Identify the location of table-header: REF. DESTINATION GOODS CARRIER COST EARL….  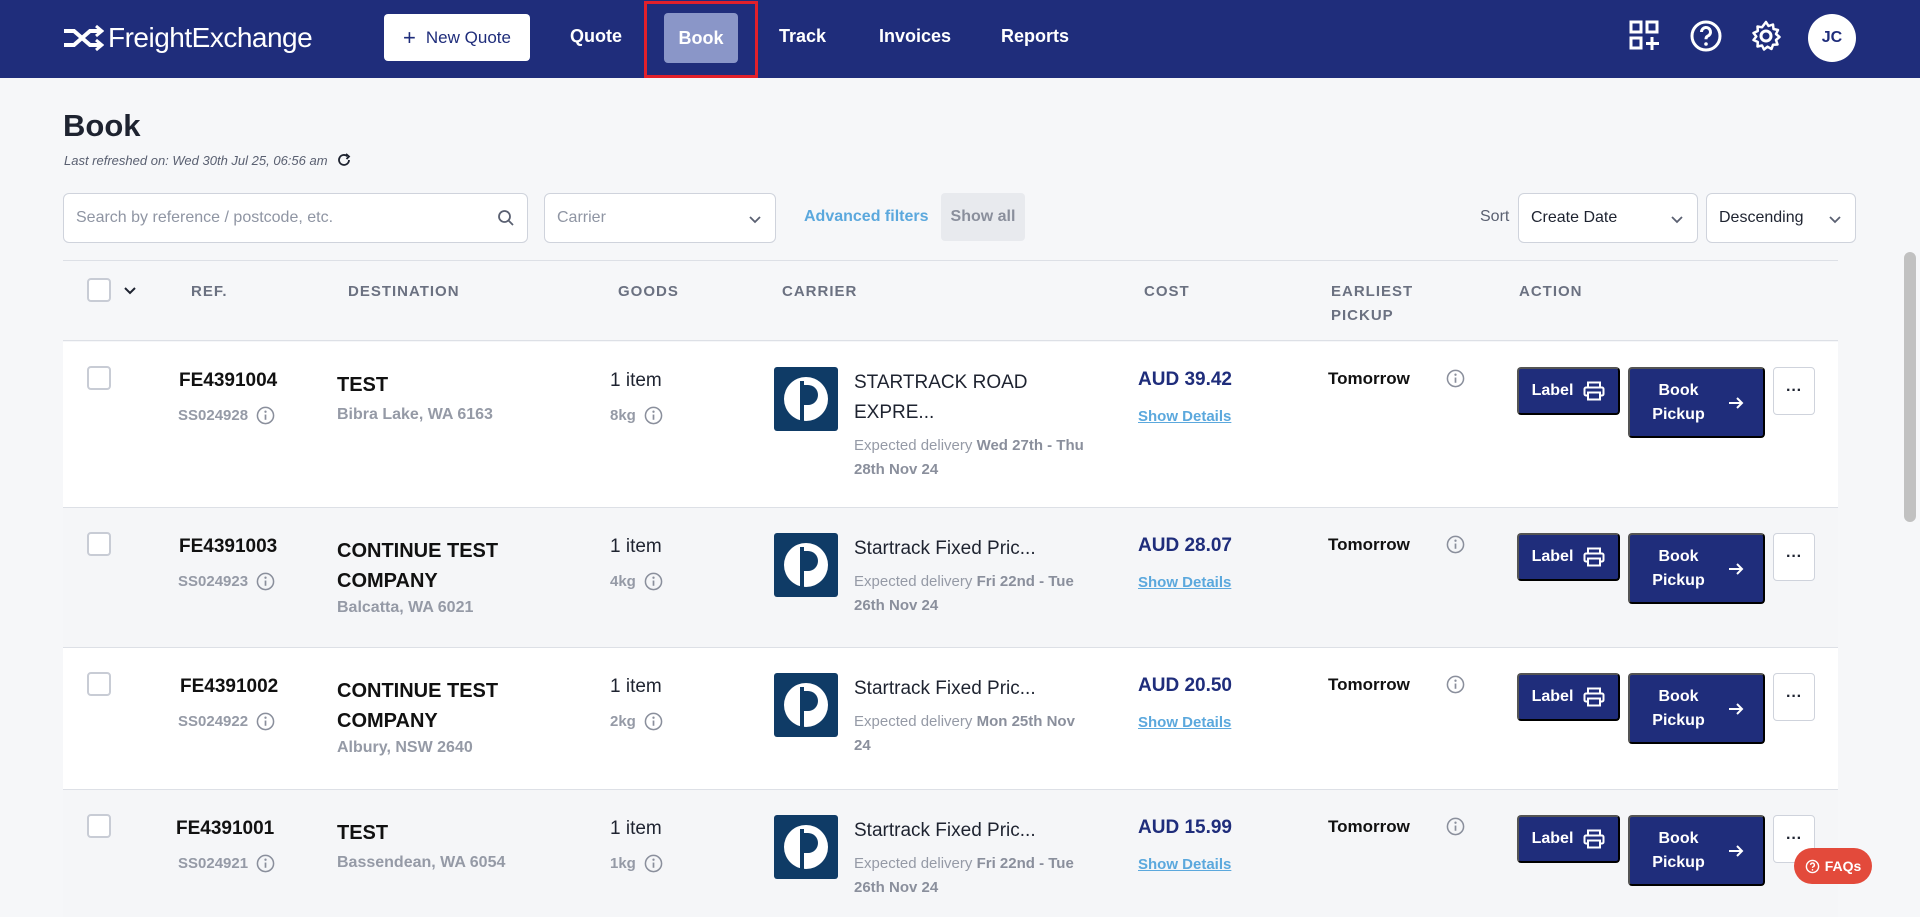
(950, 300).